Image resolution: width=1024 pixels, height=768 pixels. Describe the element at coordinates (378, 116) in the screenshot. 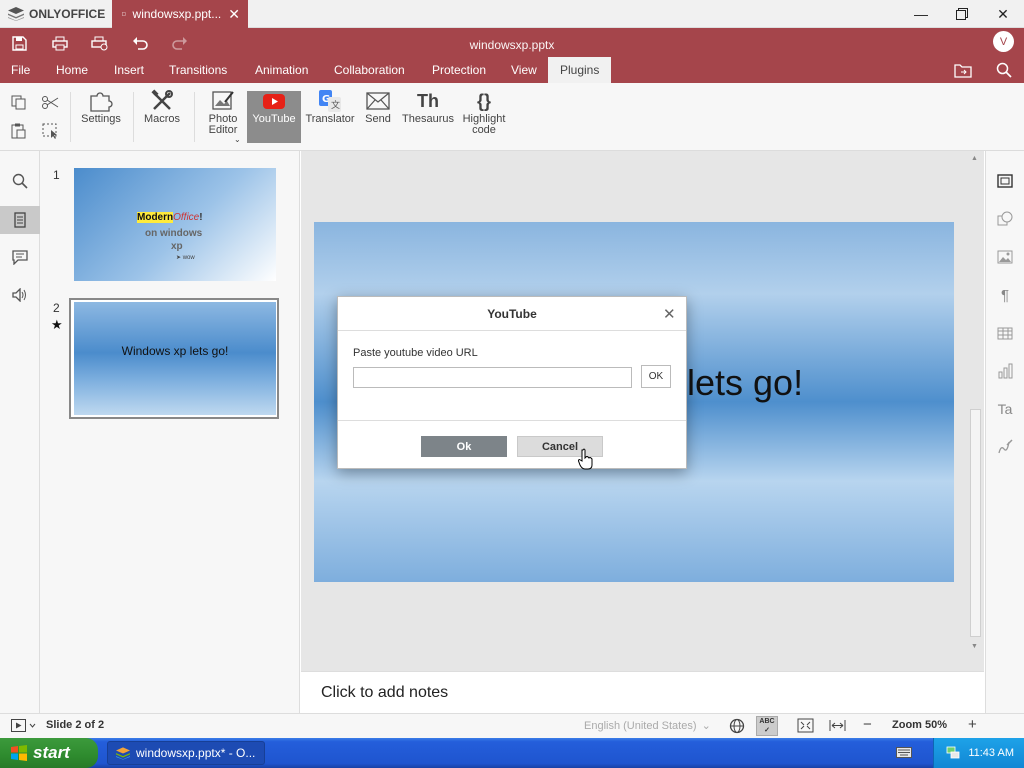

I see `send-button: Send` at that location.